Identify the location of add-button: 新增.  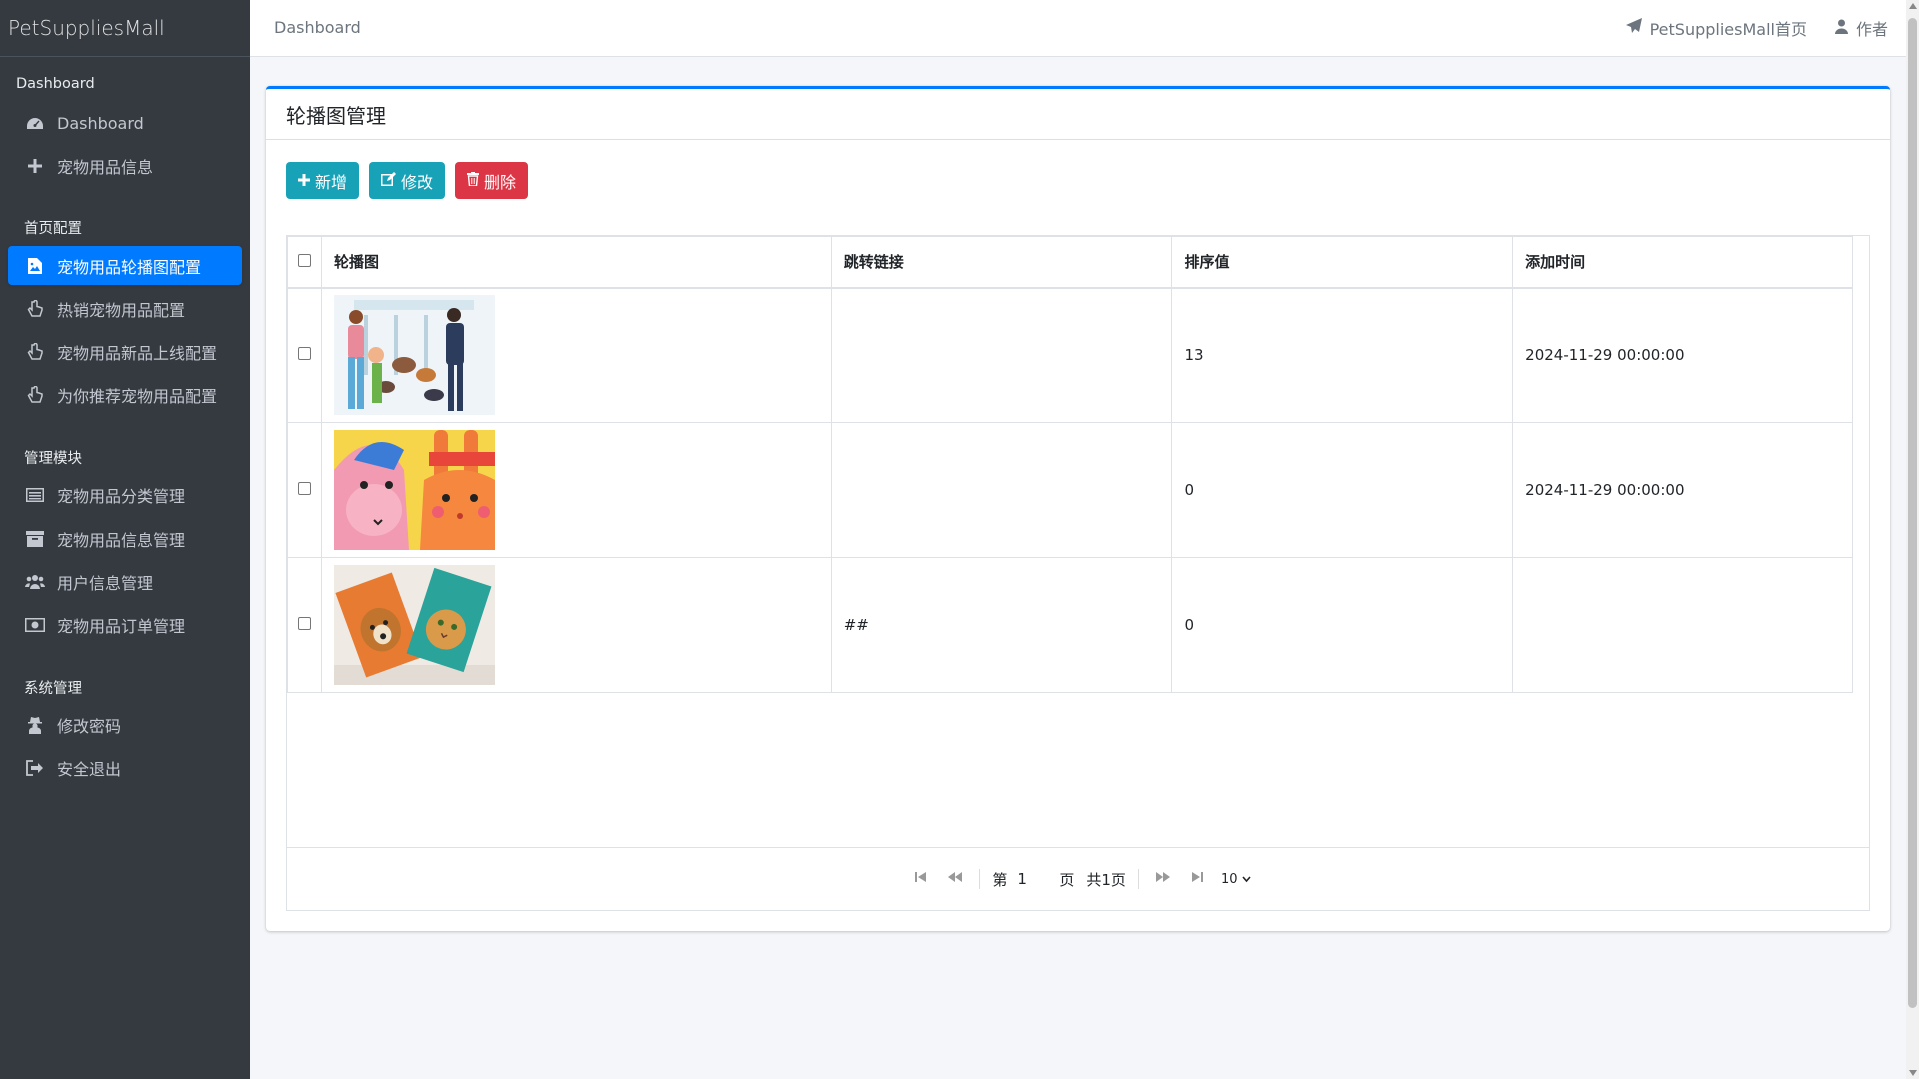
(323, 180).